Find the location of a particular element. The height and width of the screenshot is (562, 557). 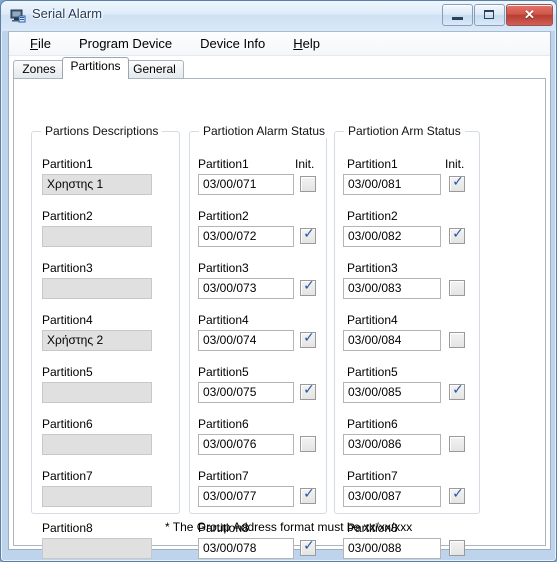

desc-field-1: Χρηστης 1 is located at coordinates (97, 184).